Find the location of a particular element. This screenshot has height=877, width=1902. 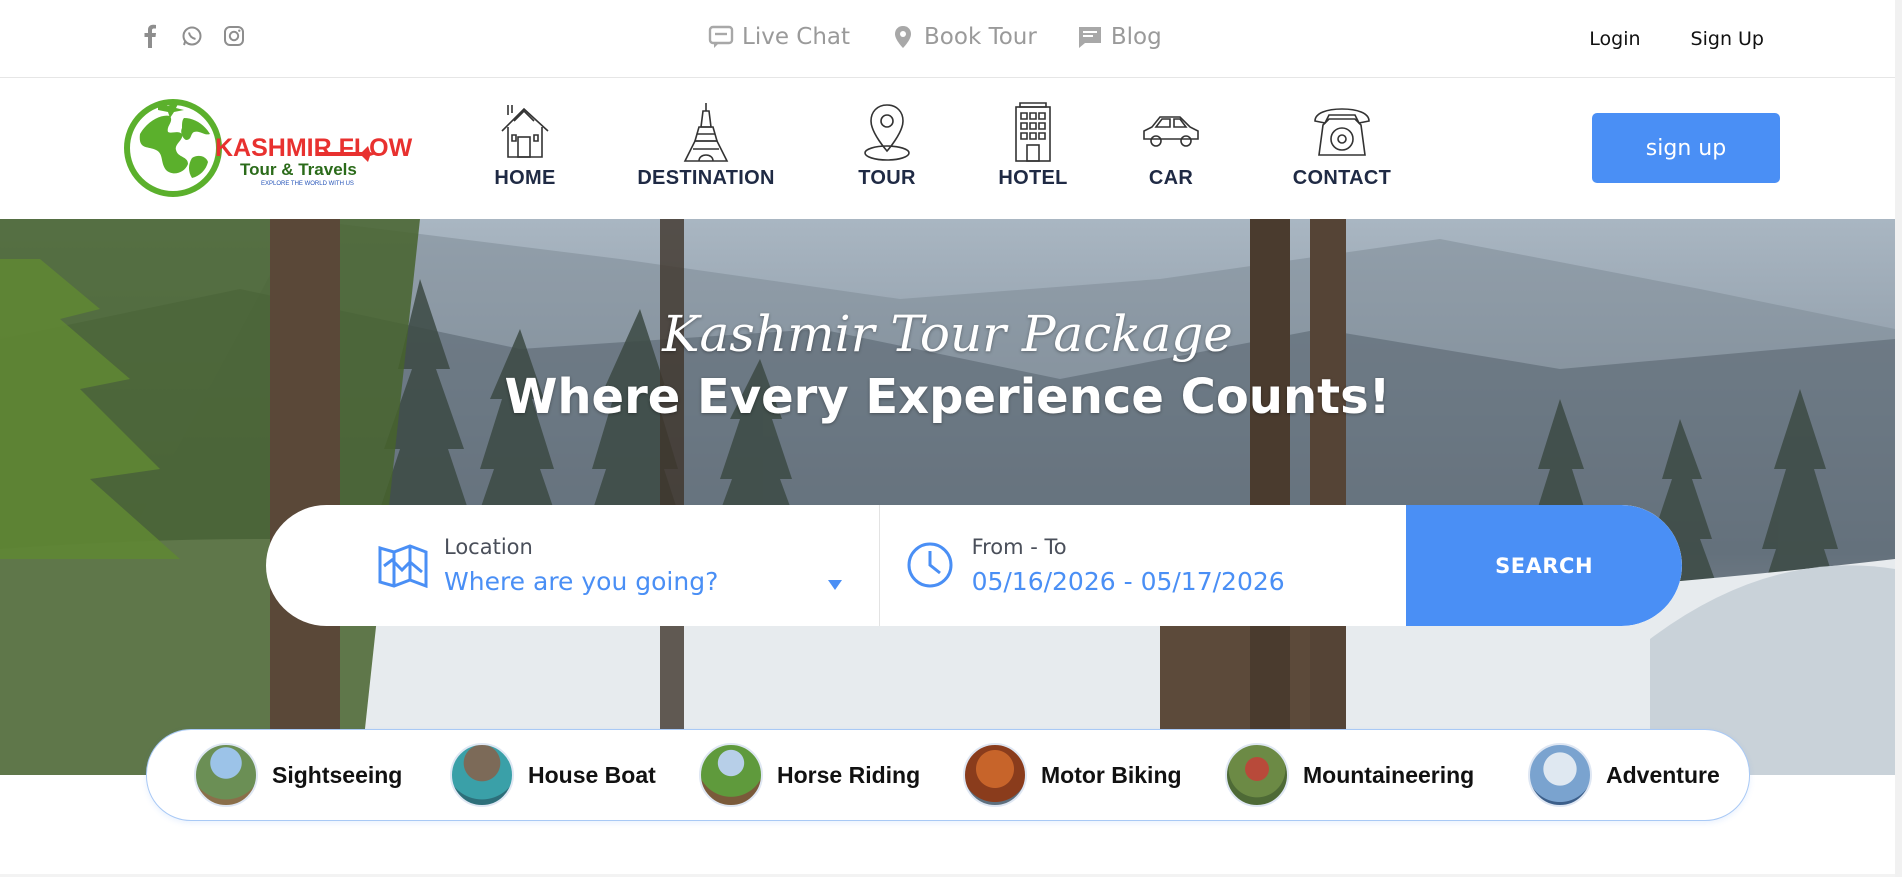

eiffel-tower-icon is located at coordinates (706, 132).